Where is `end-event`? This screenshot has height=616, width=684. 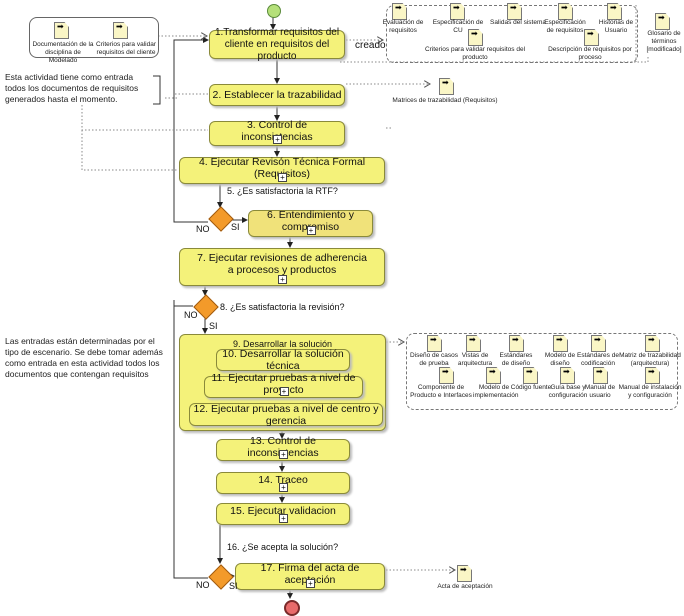 end-event is located at coordinates (292, 608).